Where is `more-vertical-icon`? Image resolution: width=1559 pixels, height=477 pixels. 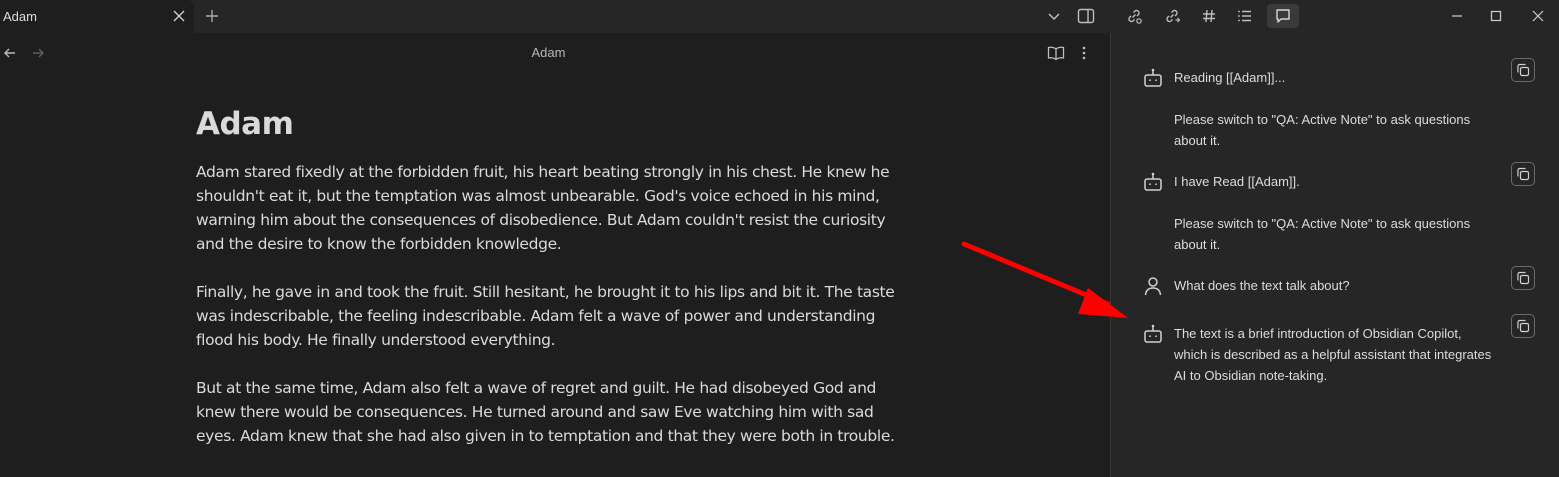
more-vertical-icon is located at coordinates (1084, 53).